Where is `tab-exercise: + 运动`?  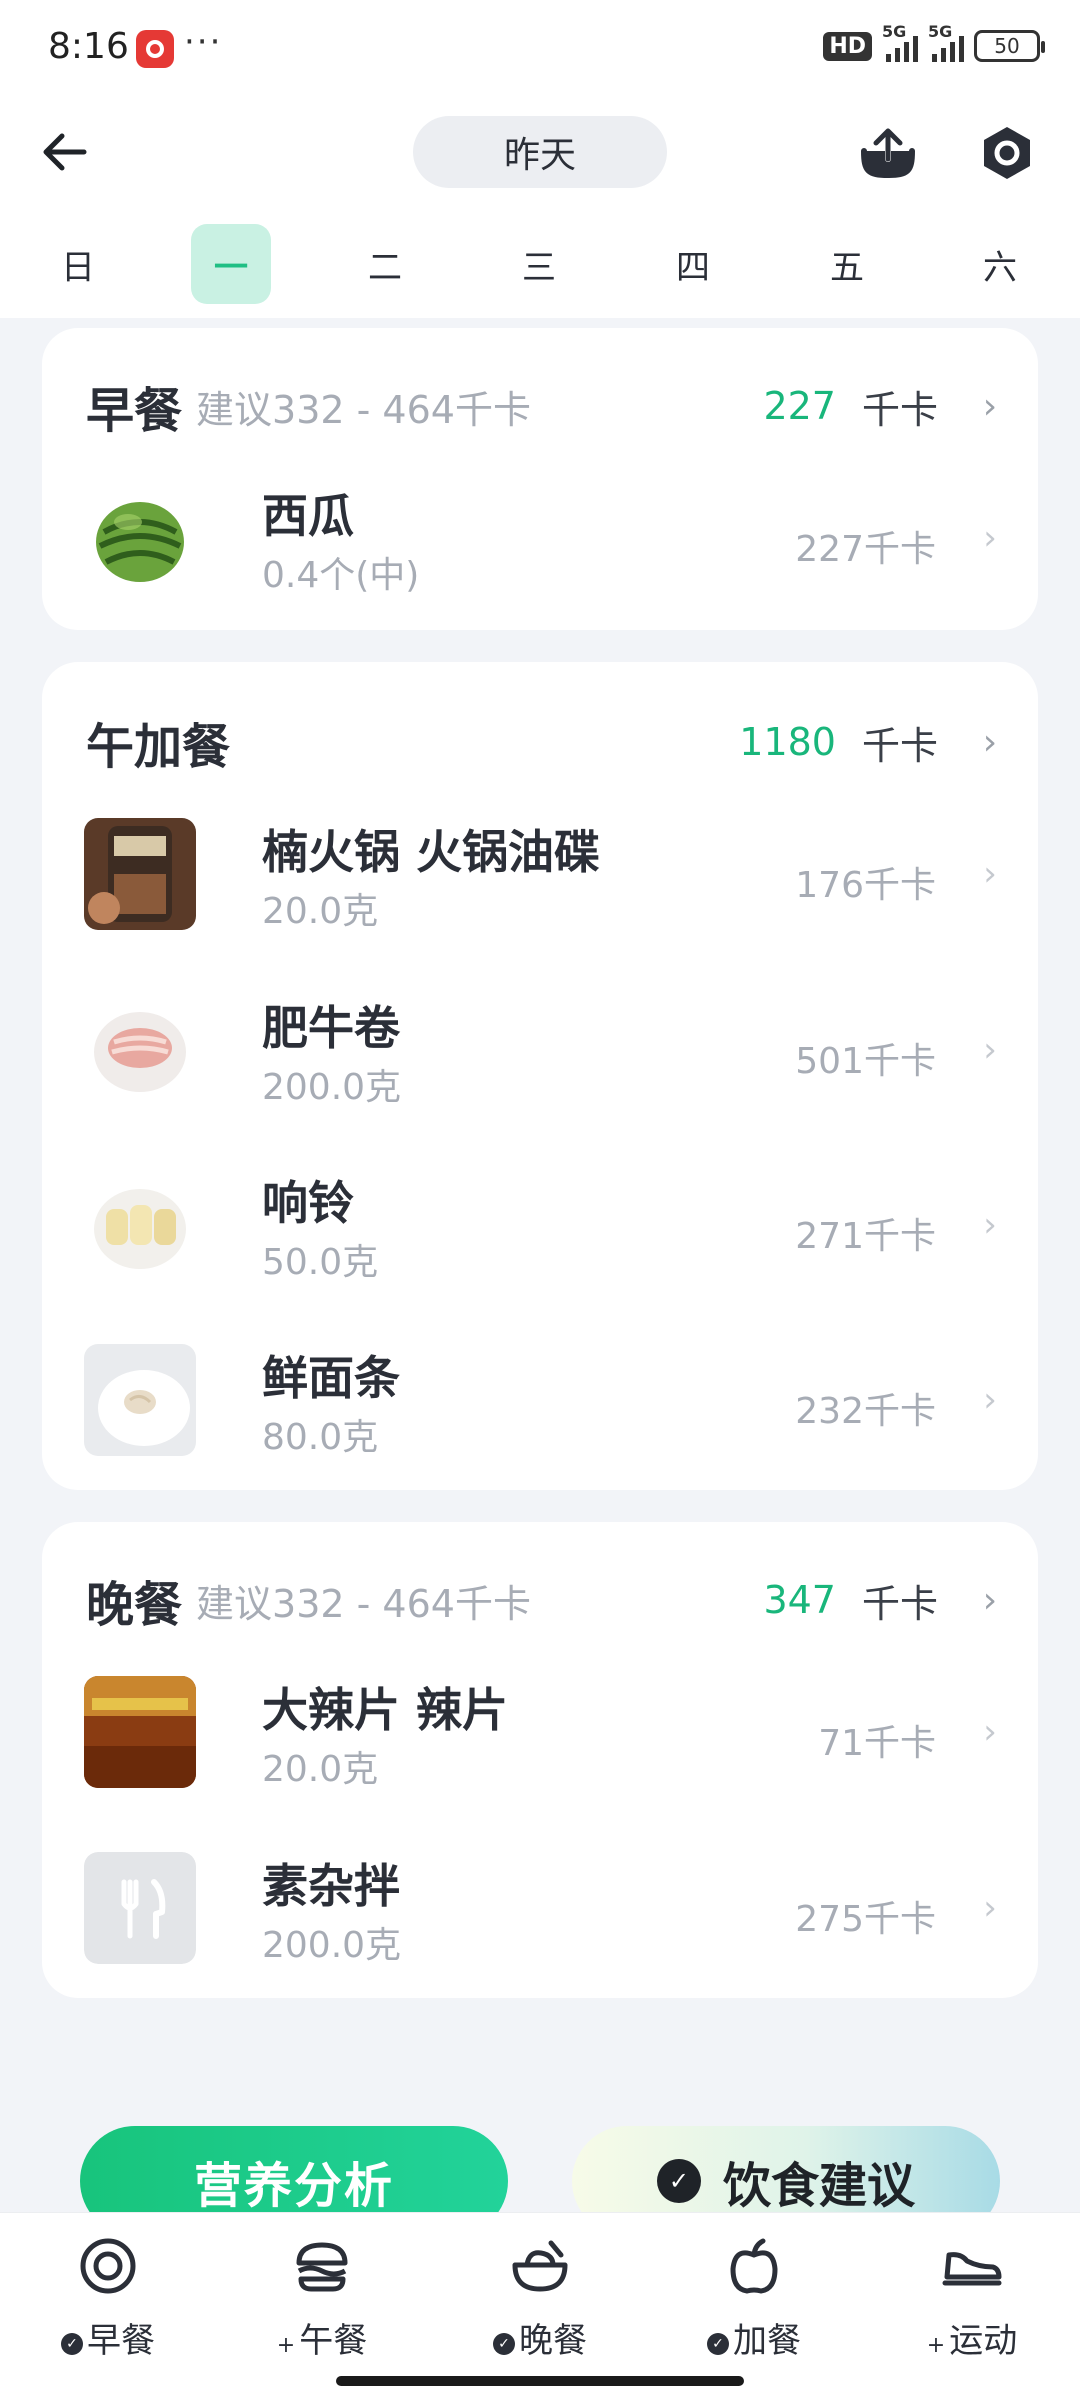 tab-exercise: + 运动 is located at coordinates (972, 2300).